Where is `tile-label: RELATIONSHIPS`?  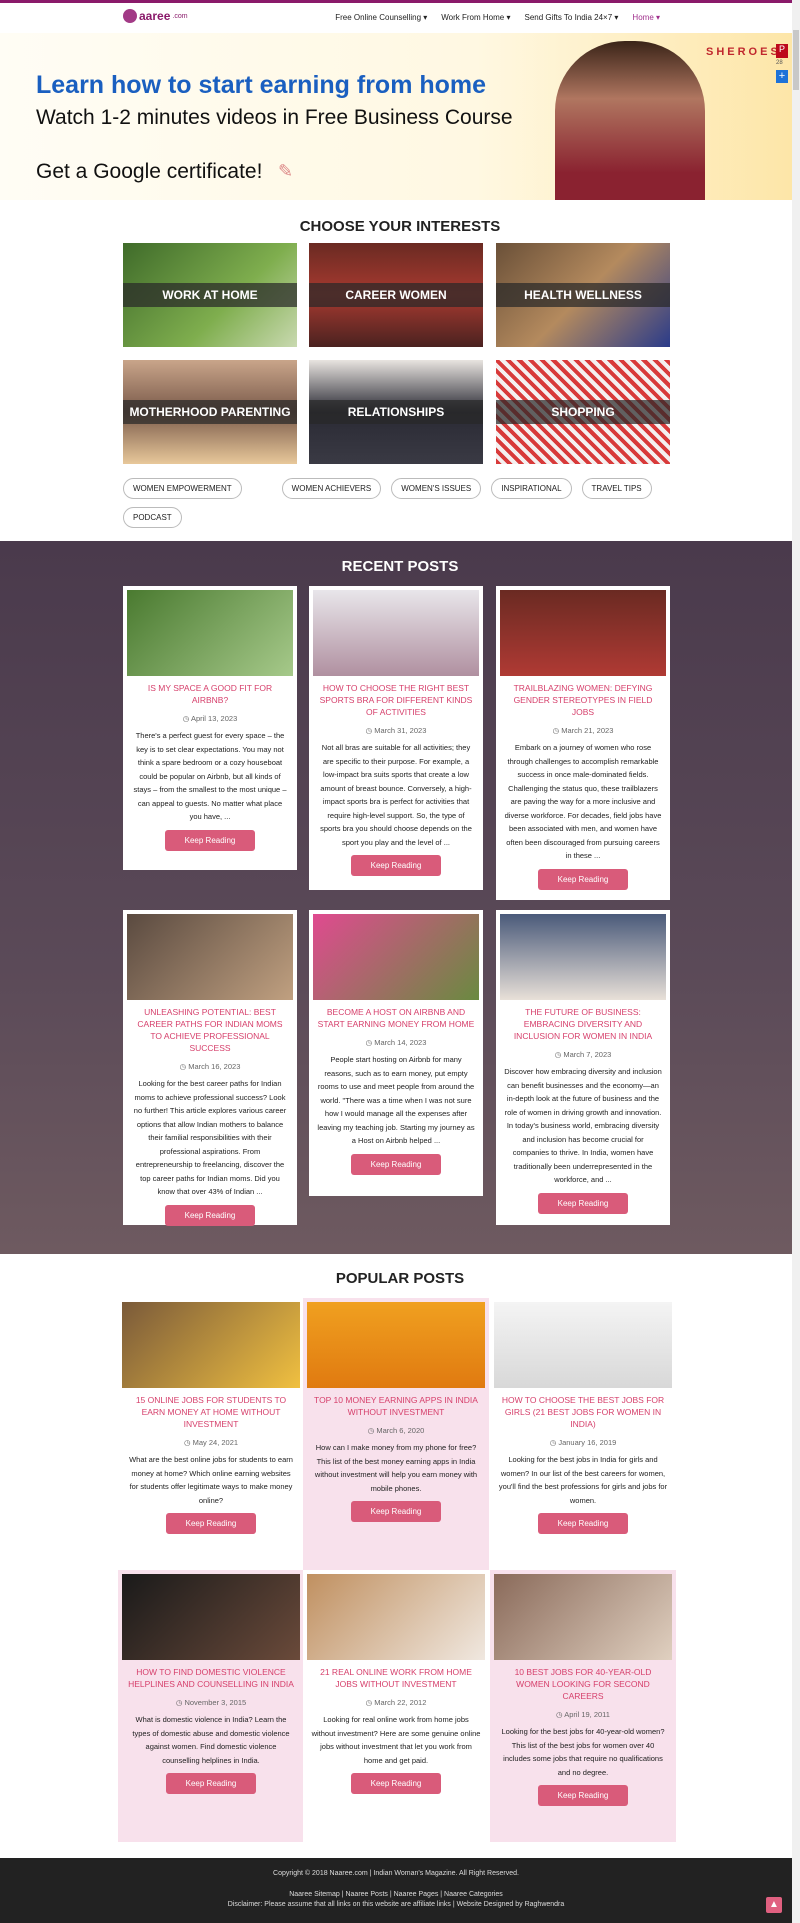 tile-label: RELATIONSHIPS is located at coordinates (396, 412).